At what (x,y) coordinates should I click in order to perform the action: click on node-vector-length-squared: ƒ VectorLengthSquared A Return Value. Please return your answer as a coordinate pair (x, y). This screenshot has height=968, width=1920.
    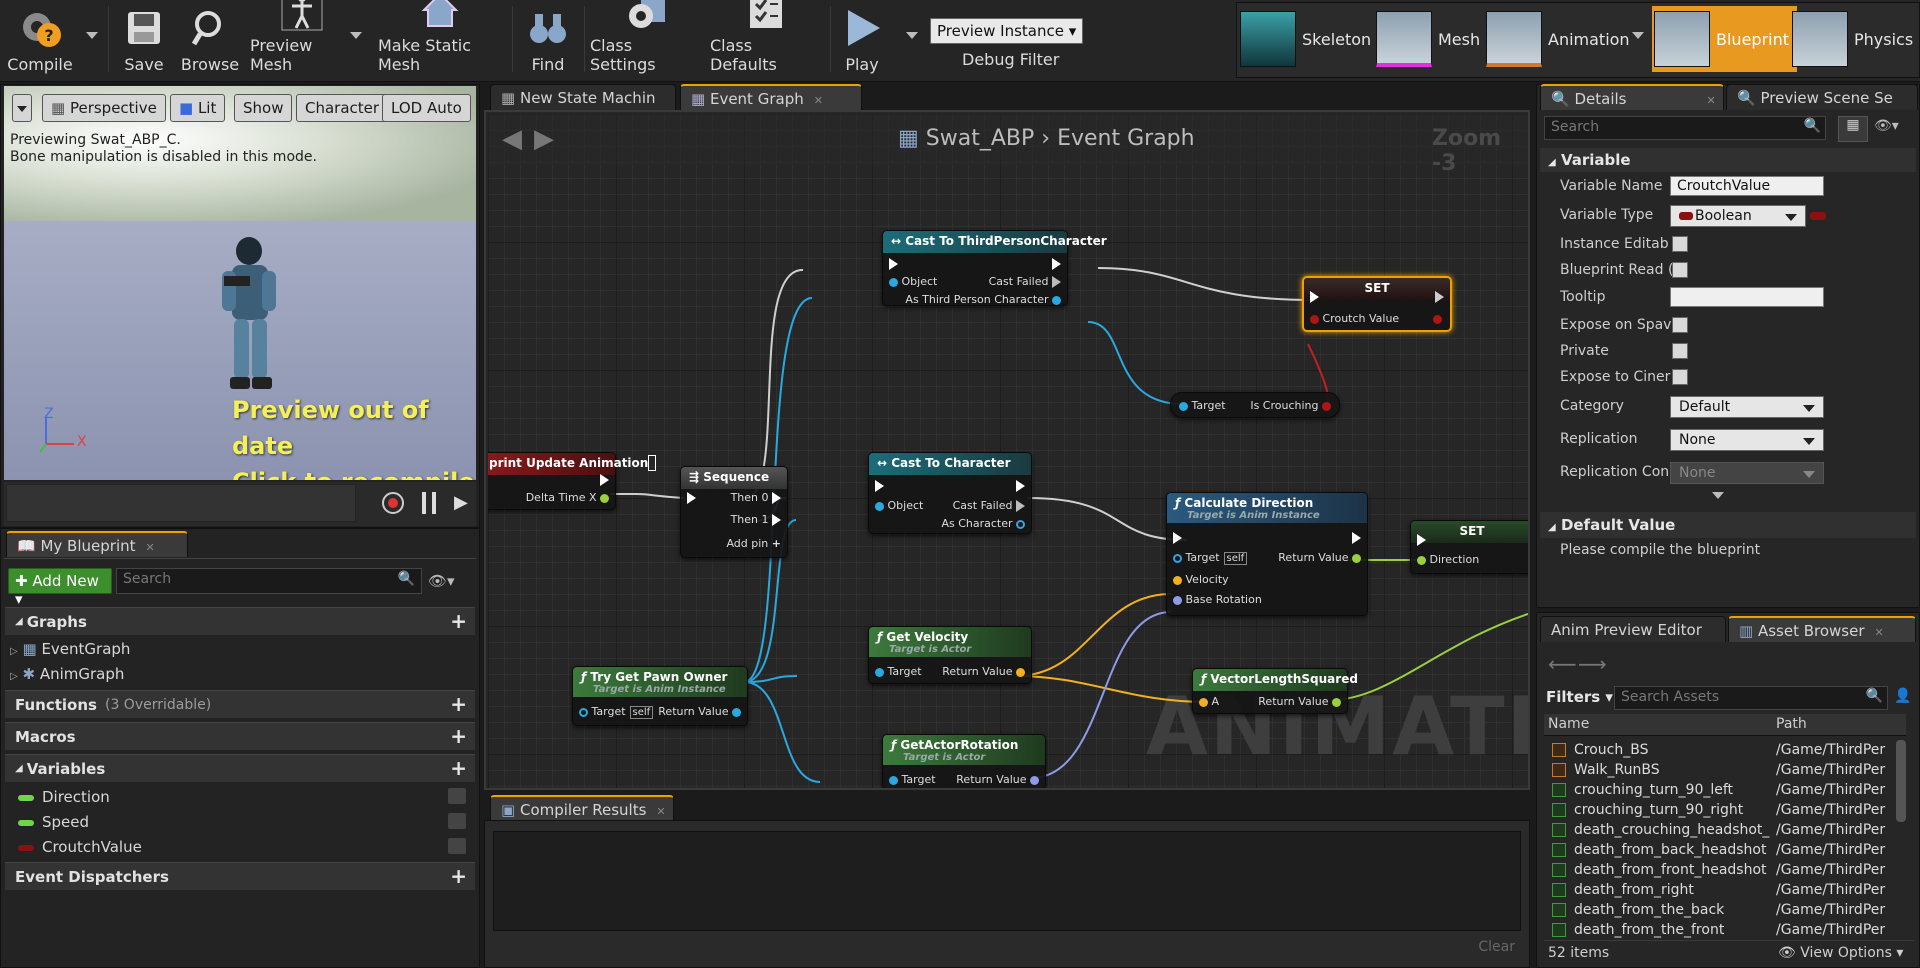
    Looking at the image, I should click on (1275, 691).